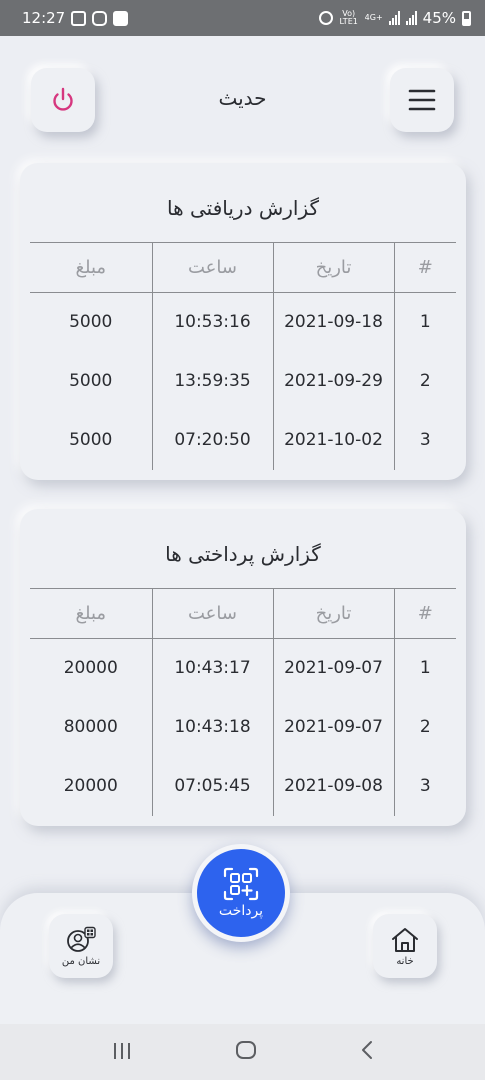 Image resolution: width=485 pixels, height=1080 pixels. I want to click on table-row: 2 2021-09-07 10:43:18 80000, so click(243, 727).